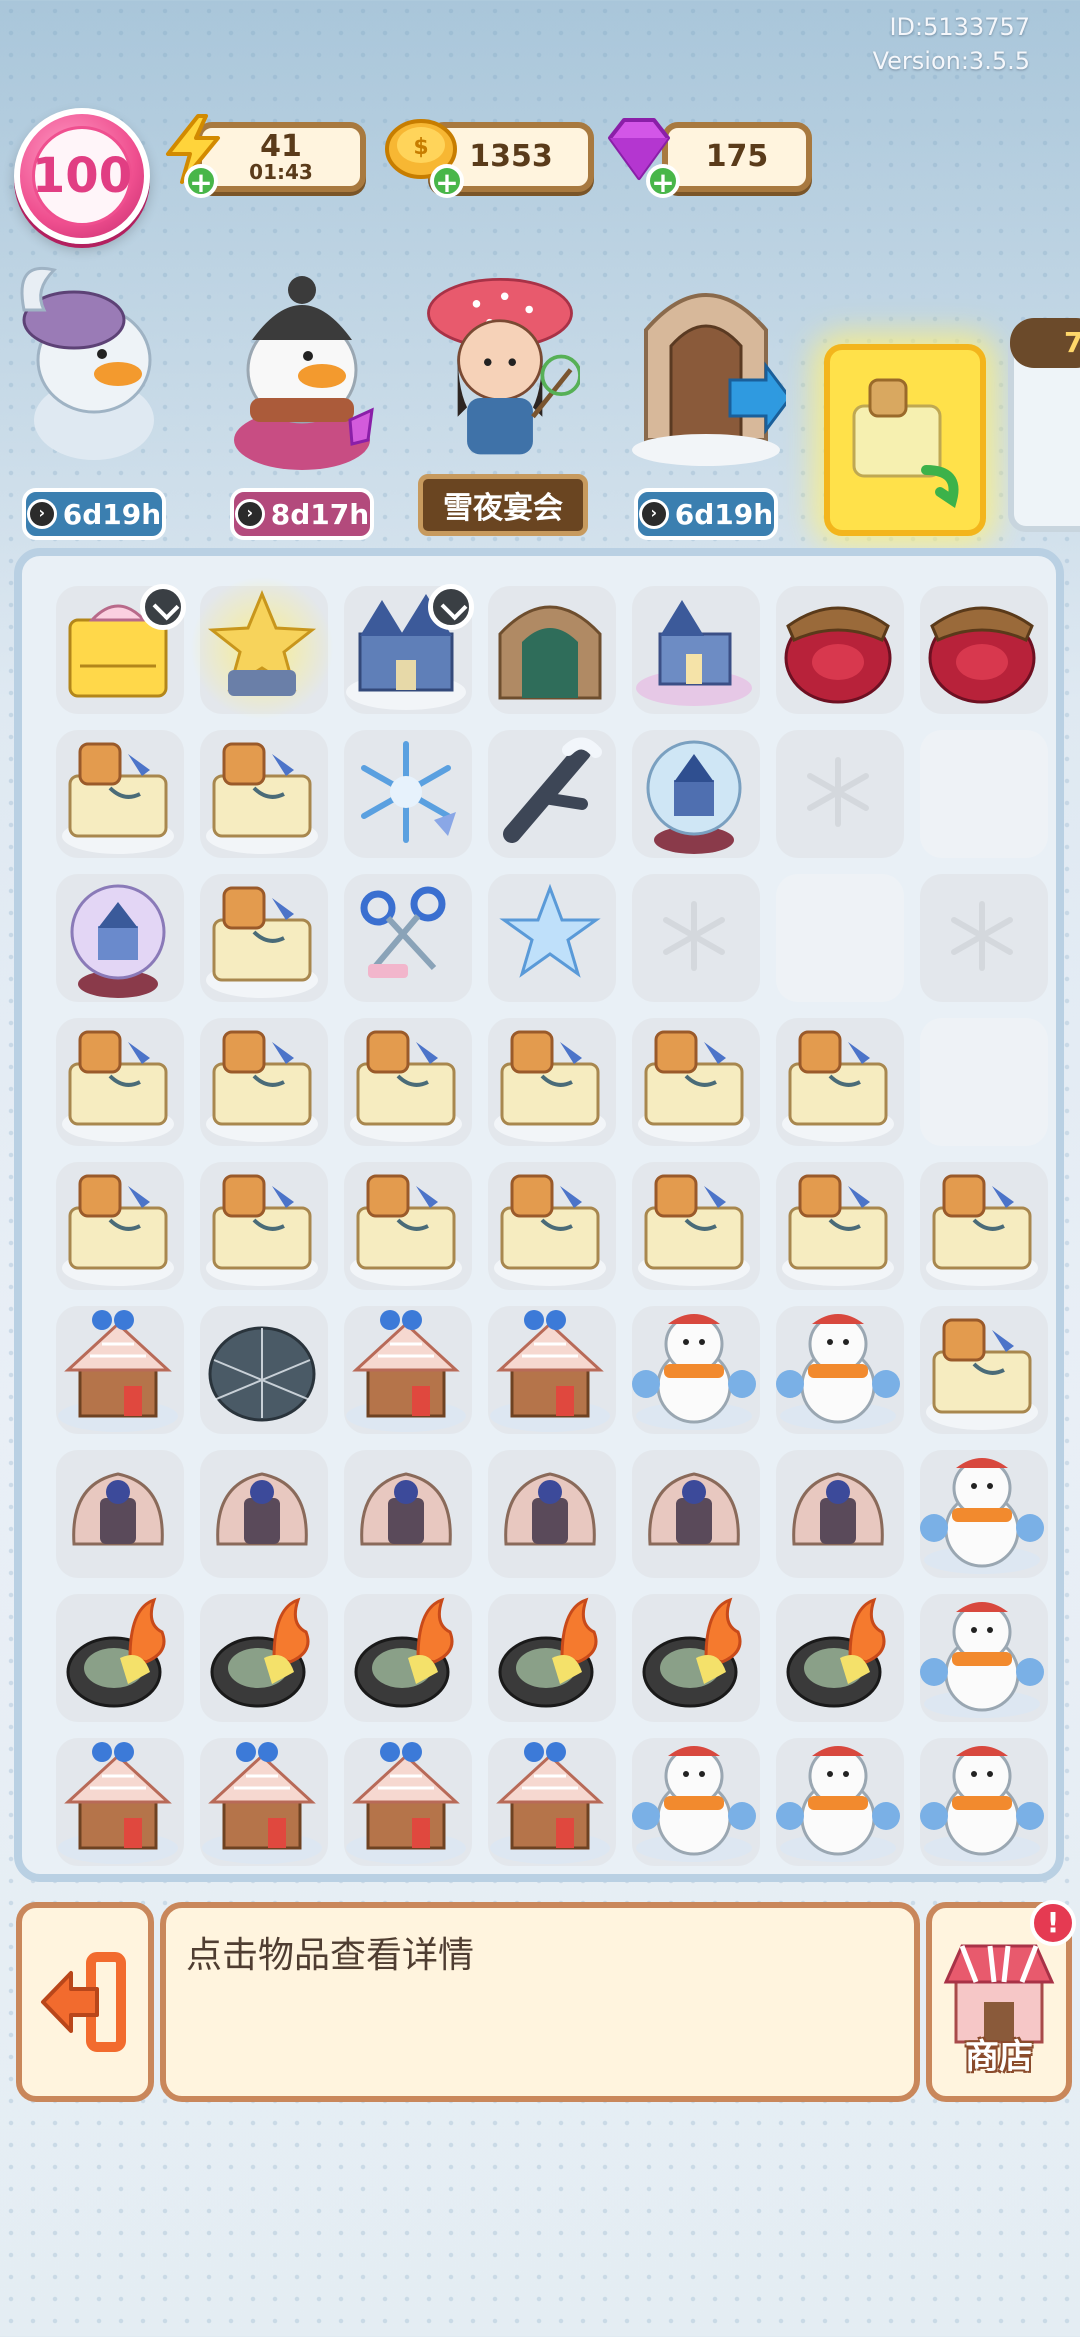 The image size is (1080, 2337). I want to click on task-card, so click(905, 440).